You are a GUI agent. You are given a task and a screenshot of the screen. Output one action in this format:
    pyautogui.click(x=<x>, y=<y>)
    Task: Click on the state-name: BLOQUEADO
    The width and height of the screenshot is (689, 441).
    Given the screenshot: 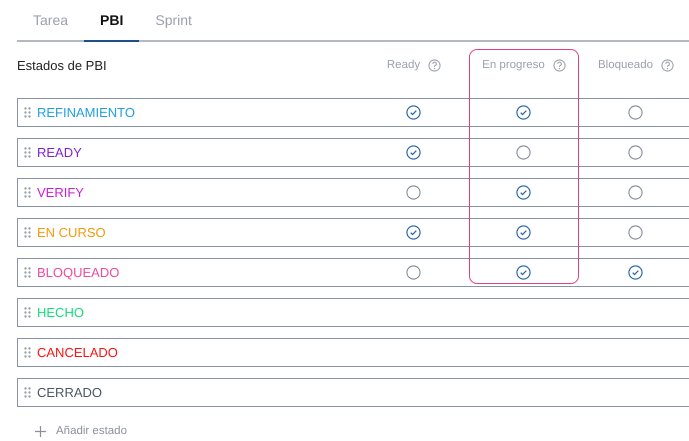 What is the action you would take?
    pyautogui.click(x=78, y=272)
    